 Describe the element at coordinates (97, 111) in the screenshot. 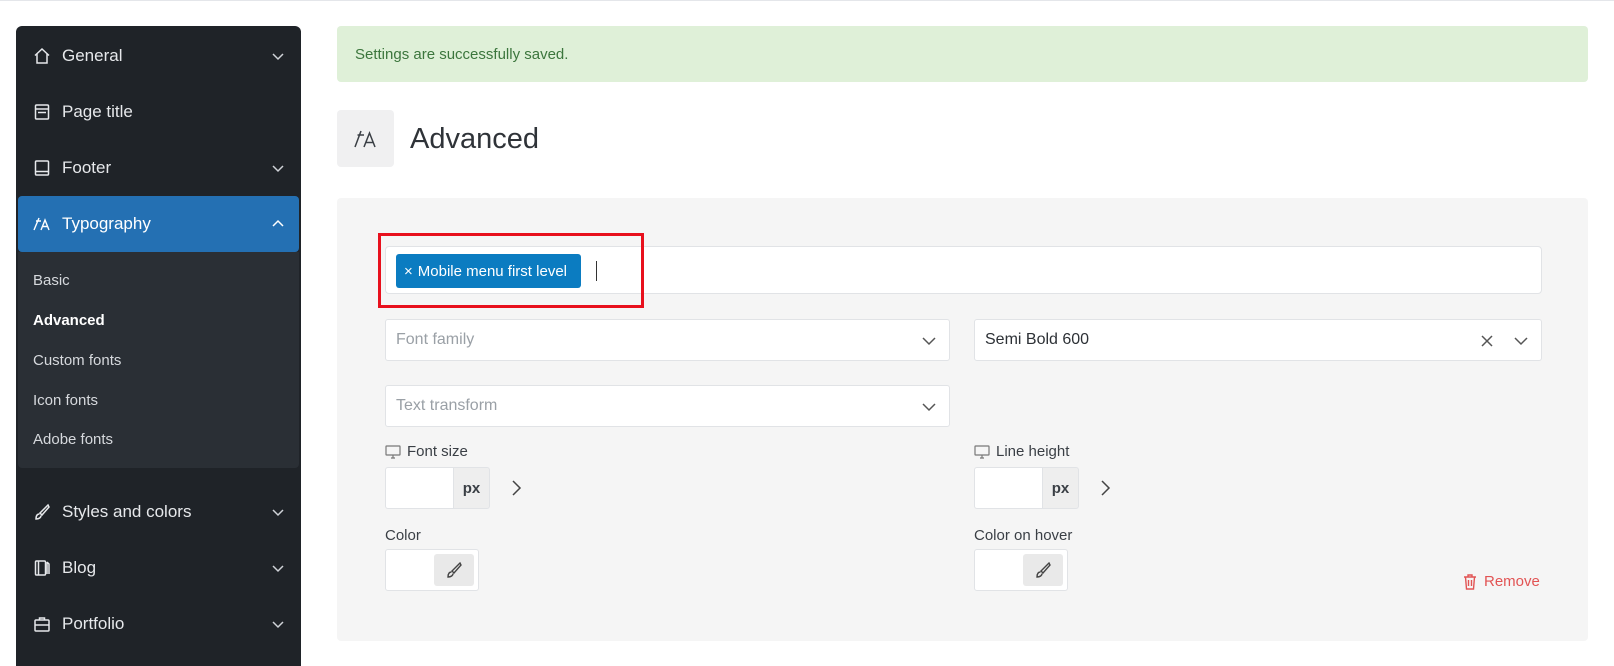

I see `sidebar-item-label: Page title` at that location.